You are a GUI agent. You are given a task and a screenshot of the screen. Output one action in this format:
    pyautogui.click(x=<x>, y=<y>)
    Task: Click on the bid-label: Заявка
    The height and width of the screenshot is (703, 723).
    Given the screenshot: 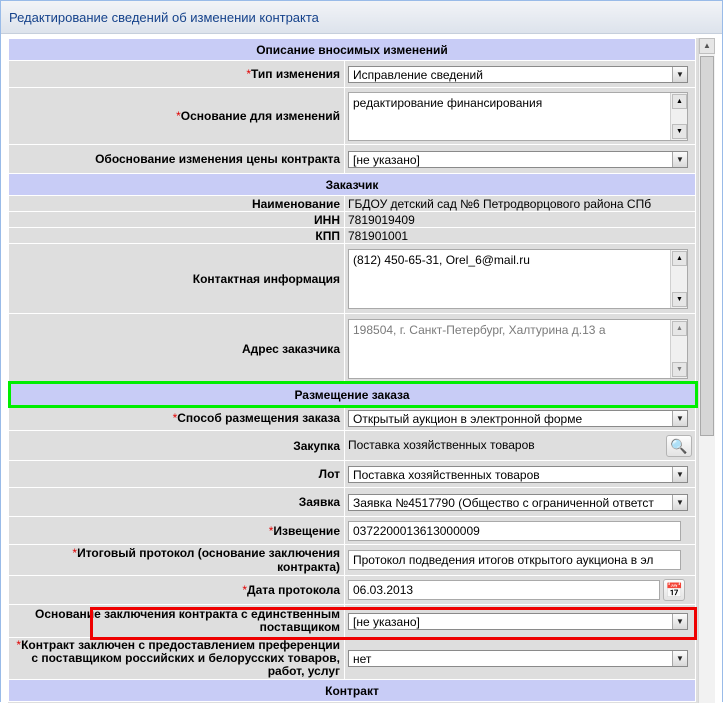 What is the action you would take?
    pyautogui.click(x=176, y=502)
    